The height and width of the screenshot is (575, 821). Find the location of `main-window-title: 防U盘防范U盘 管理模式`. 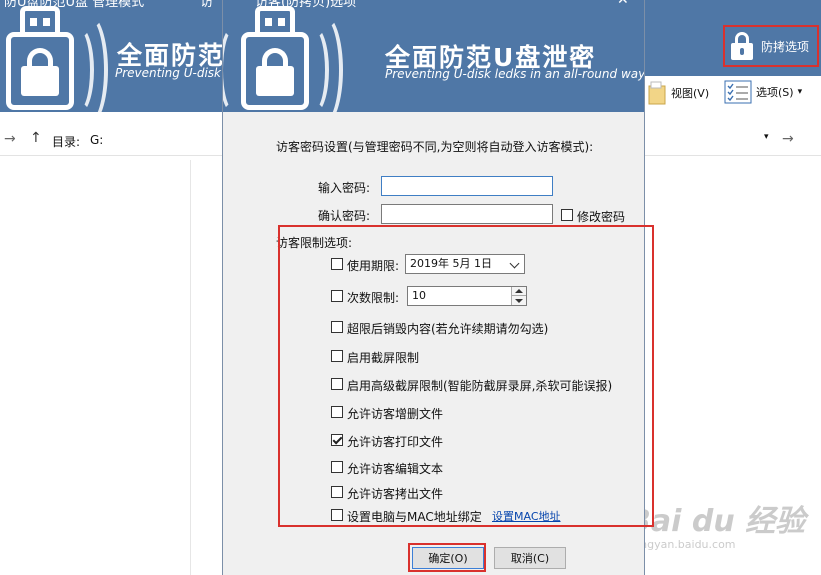

main-window-title: 防U盘防范U盘 管理模式 is located at coordinates (74, 5).